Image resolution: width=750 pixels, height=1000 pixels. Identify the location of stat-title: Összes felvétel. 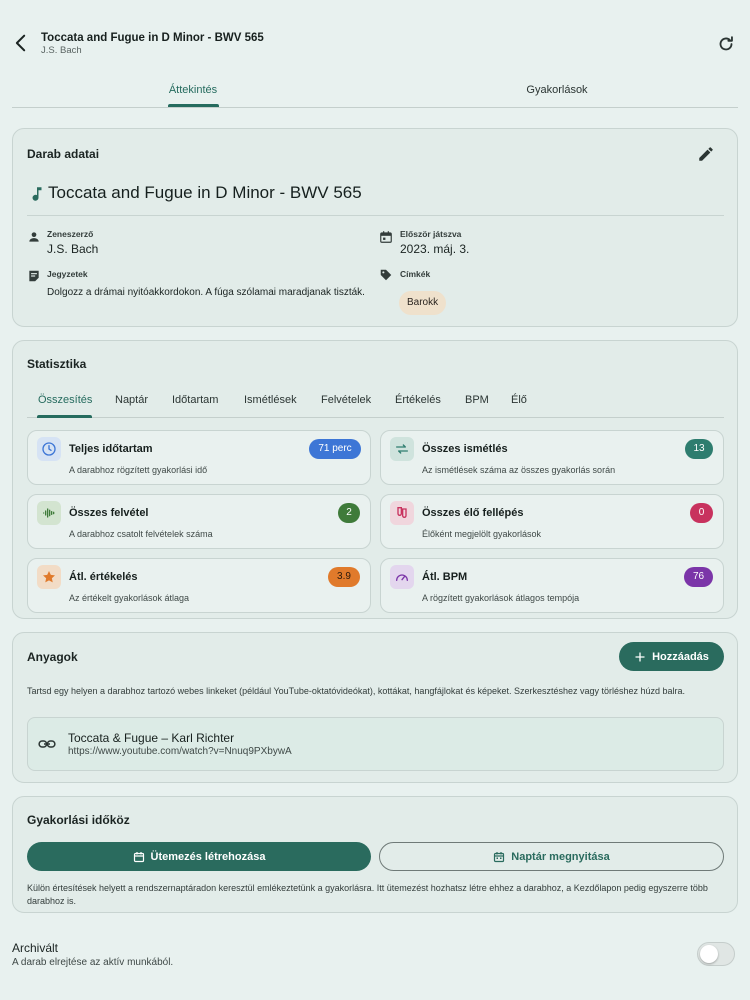
(109, 513).